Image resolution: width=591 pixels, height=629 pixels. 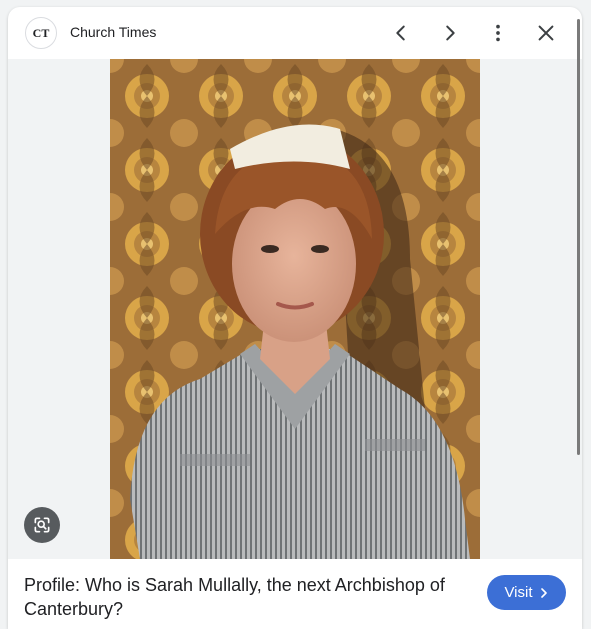 I want to click on lens-search-button, so click(x=42, y=525).